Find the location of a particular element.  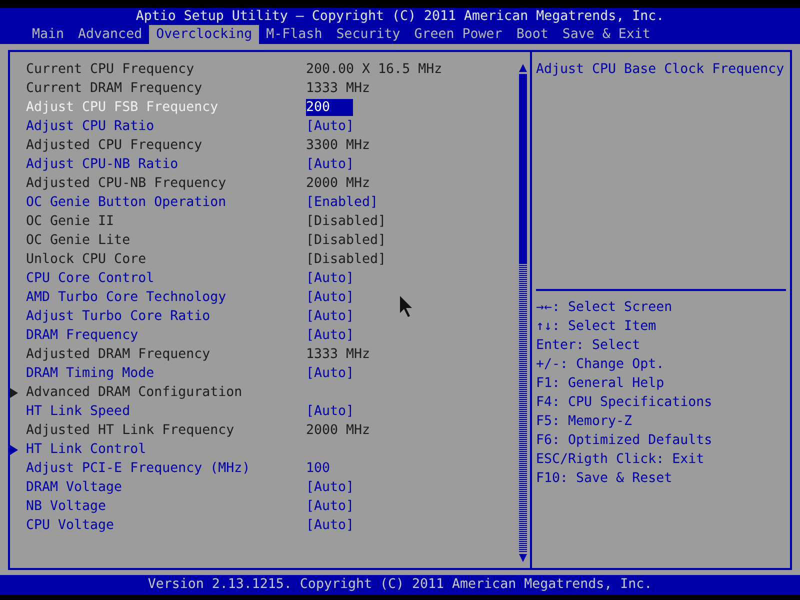

menu-tab: Boot is located at coordinates (532, 34).